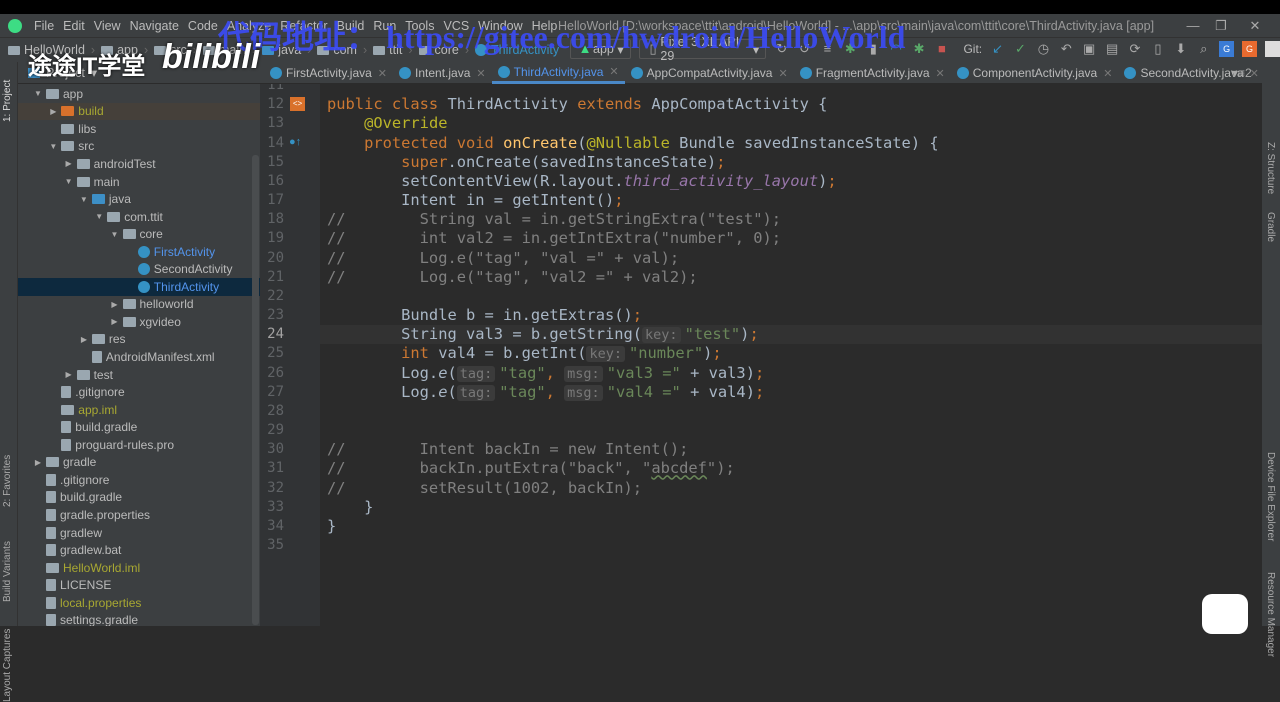 The image size is (1280, 702). I want to click on sync-gradle-icon: ⟳, so click(1135, 49).